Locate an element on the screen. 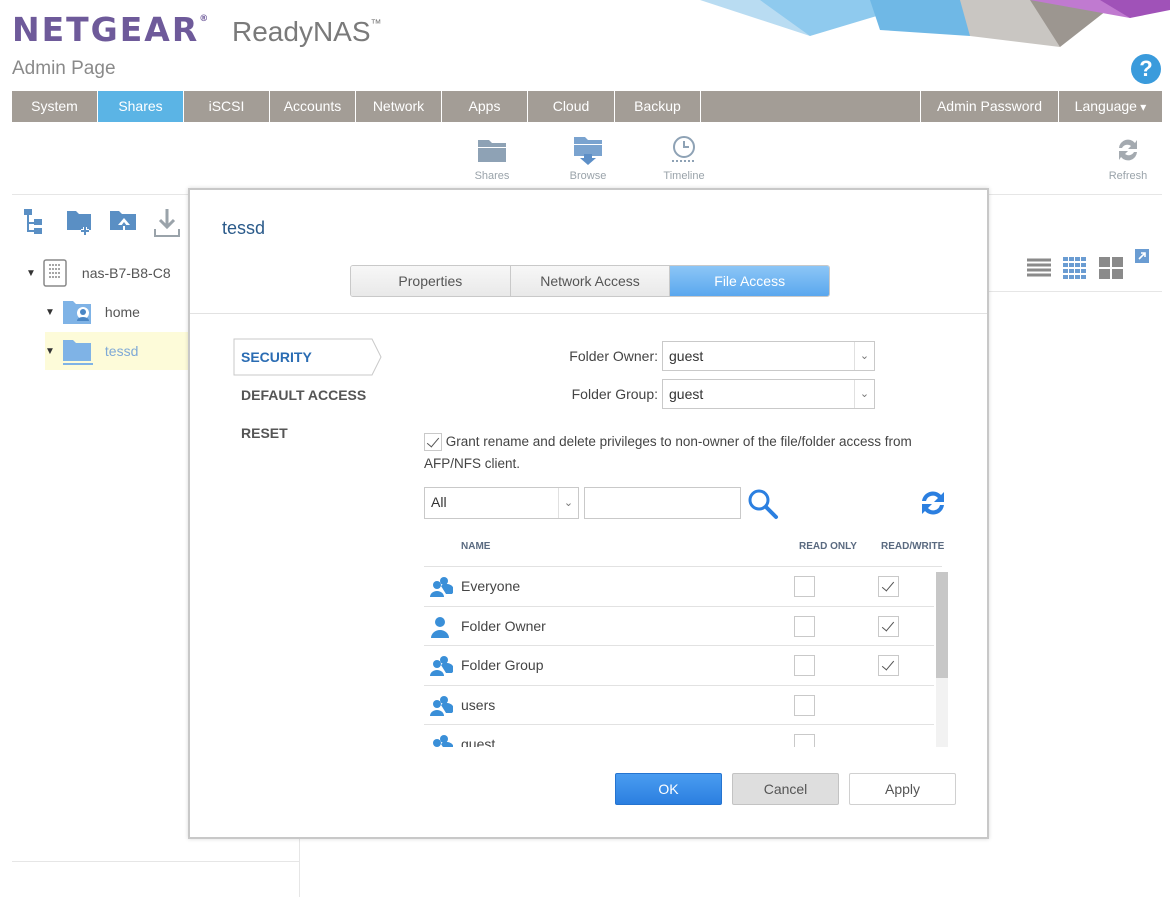  tab-network-access: Network Access is located at coordinates (590, 281).